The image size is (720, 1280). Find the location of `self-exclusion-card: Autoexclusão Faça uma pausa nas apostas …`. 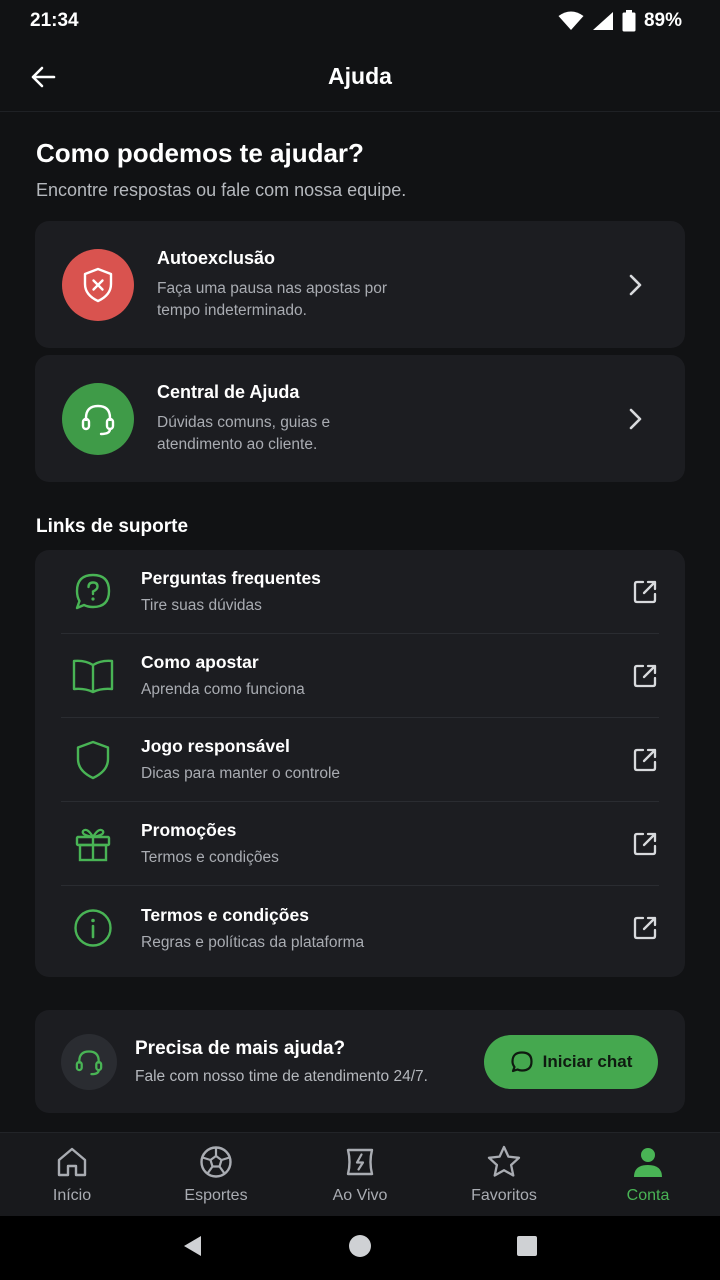

self-exclusion-card: Autoexclusão Faça uma pausa nas apostas … is located at coordinates (360, 284).